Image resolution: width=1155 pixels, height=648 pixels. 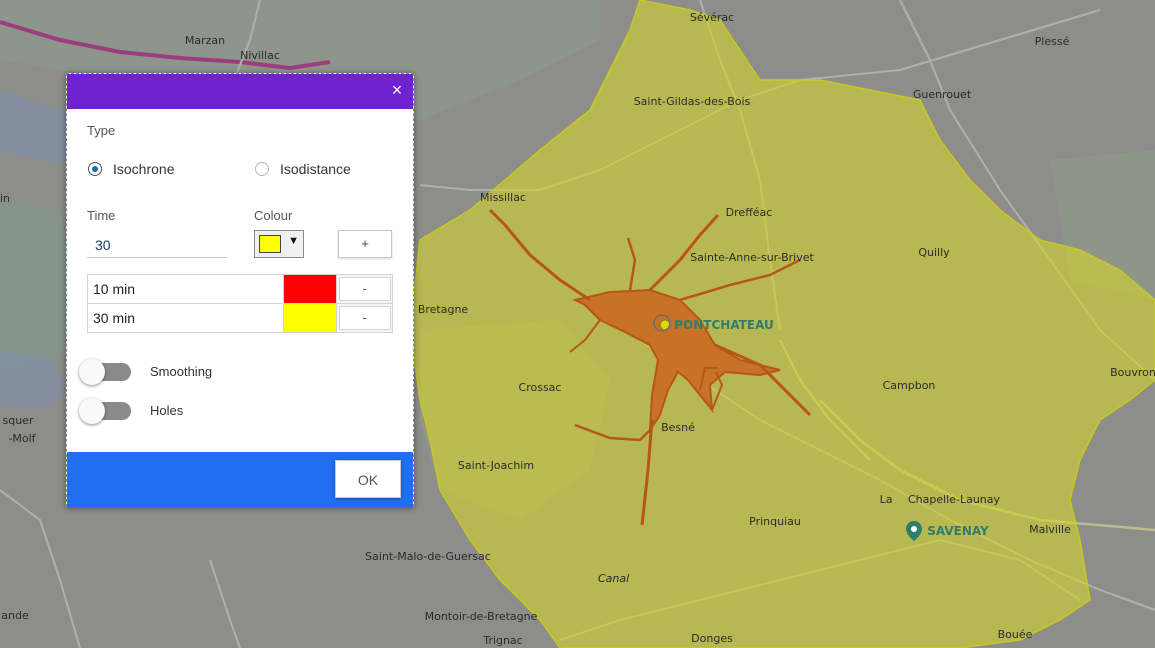 What do you see at coordinates (942, 94) in the screenshot?
I see `place-label: Guenrouet` at bounding box center [942, 94].